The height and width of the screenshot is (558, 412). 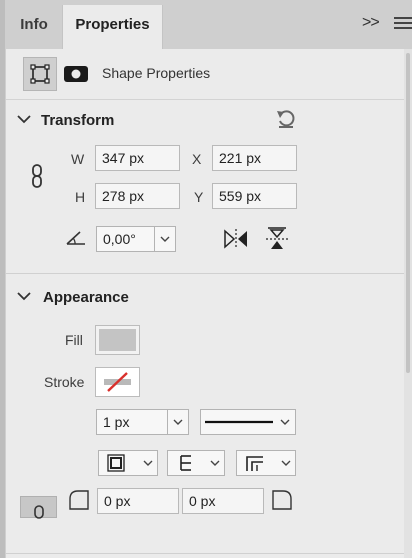 I want to click on x-input: 221 px, so click(x=254, y=158).